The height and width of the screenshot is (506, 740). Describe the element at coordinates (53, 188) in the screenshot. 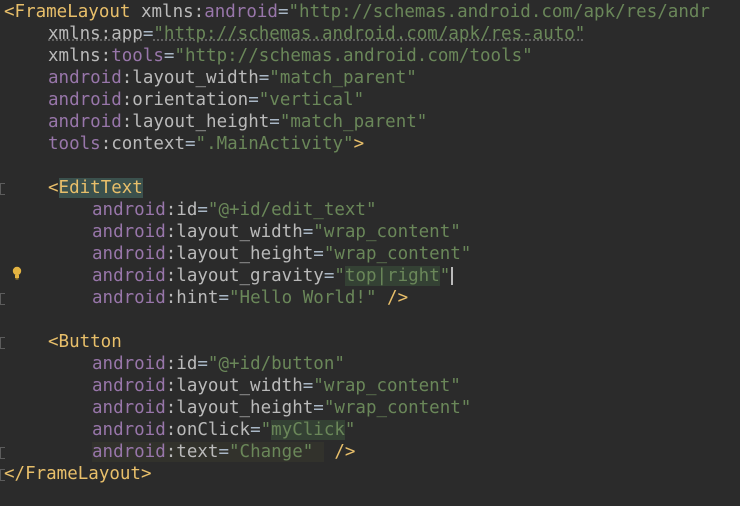

I see `code-token: <` at that location.